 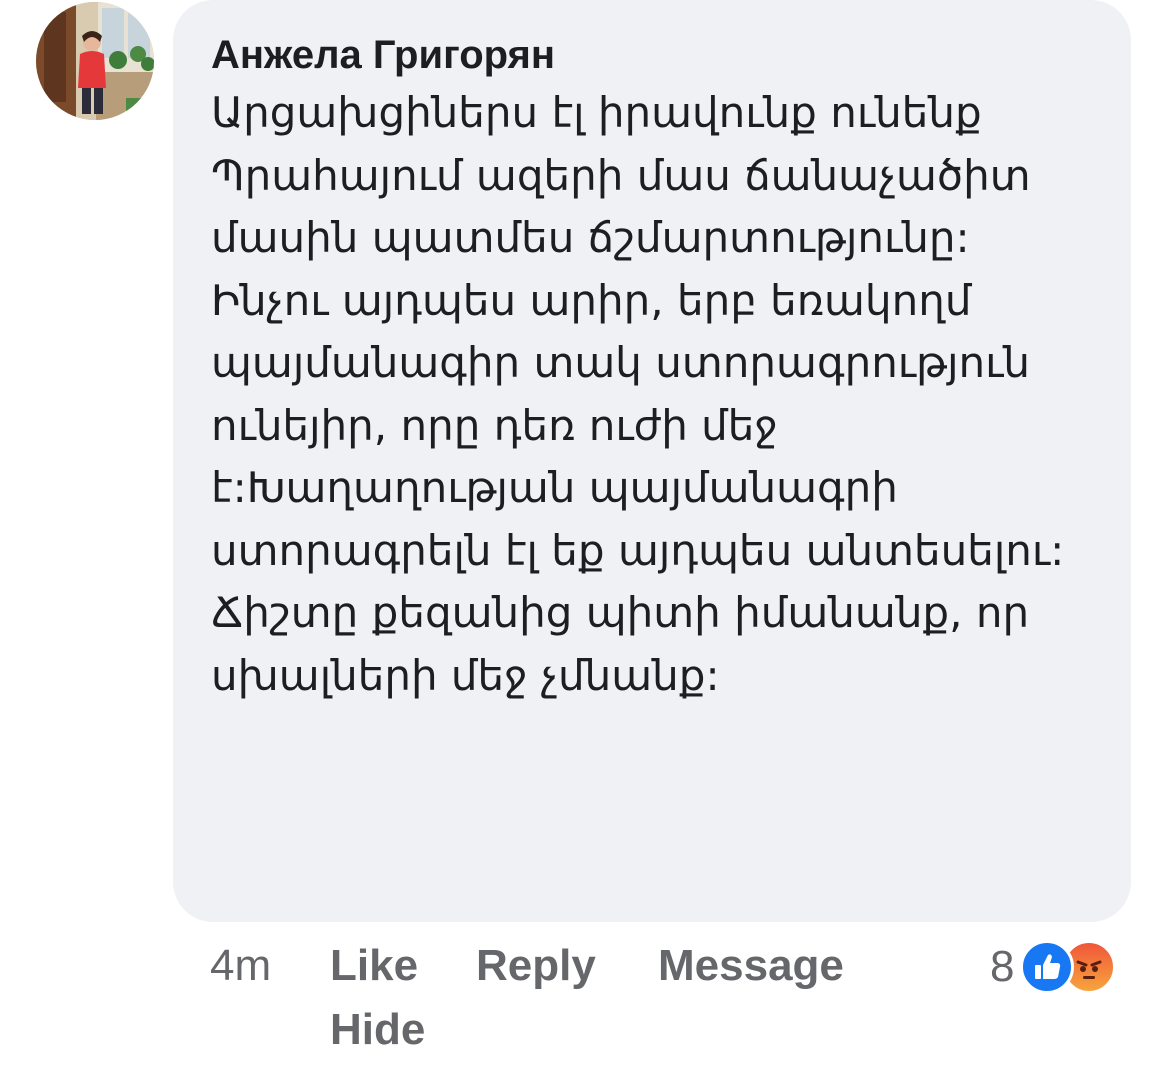 What do you see at coordinates (1047, 967) in the screenshot?
I see `like-icon` at bounding box center [1047, 967].